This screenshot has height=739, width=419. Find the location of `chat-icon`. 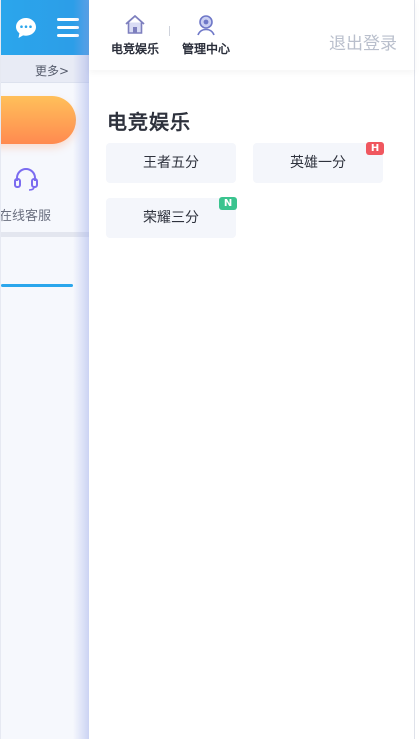

chat-icon is located at coordinates (26, 28).